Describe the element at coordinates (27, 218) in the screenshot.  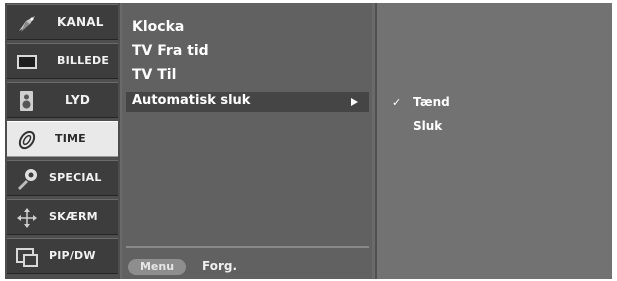
I see `cross-arrows-icon` at that location.